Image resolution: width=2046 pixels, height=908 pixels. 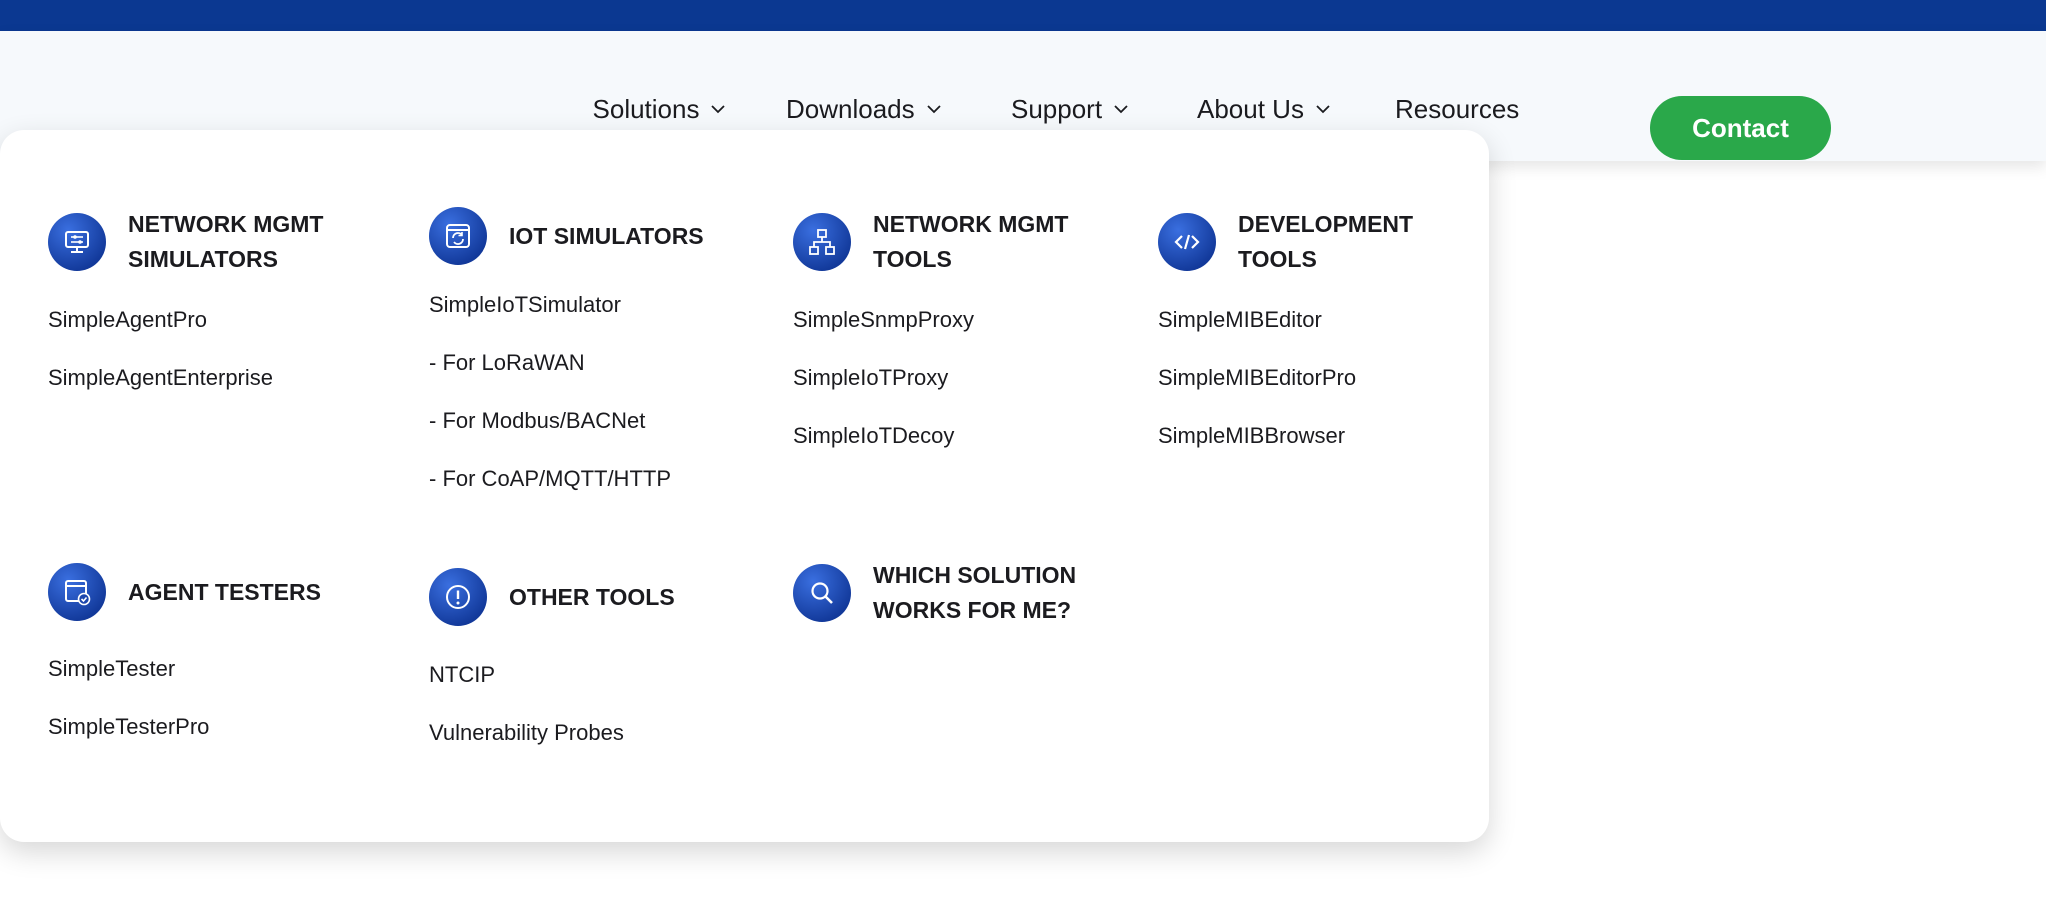 What do you see at coordinates (822, 593) in the screenshot?
I see `search-icon` at bounding box center [822, 593].